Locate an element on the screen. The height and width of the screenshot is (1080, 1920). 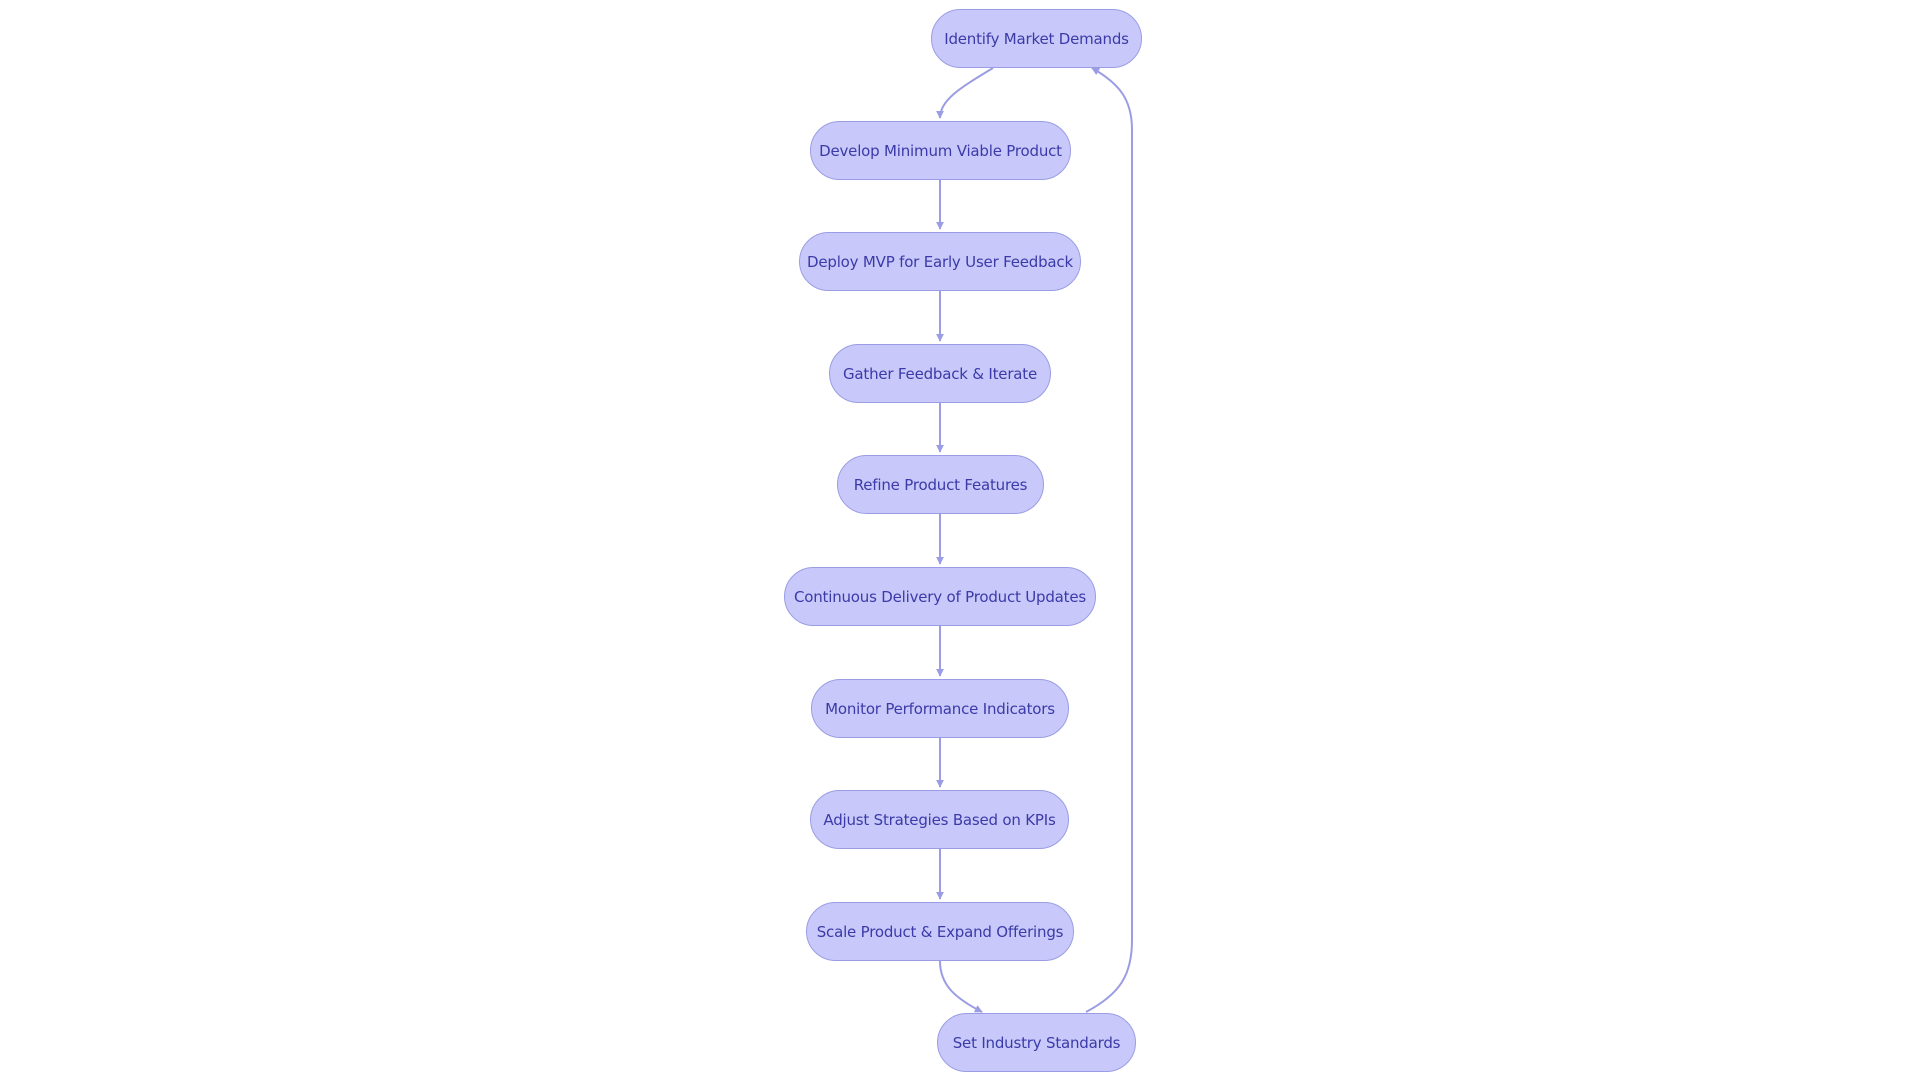
edge-n9-n10 is located at coordinates (961, 986).